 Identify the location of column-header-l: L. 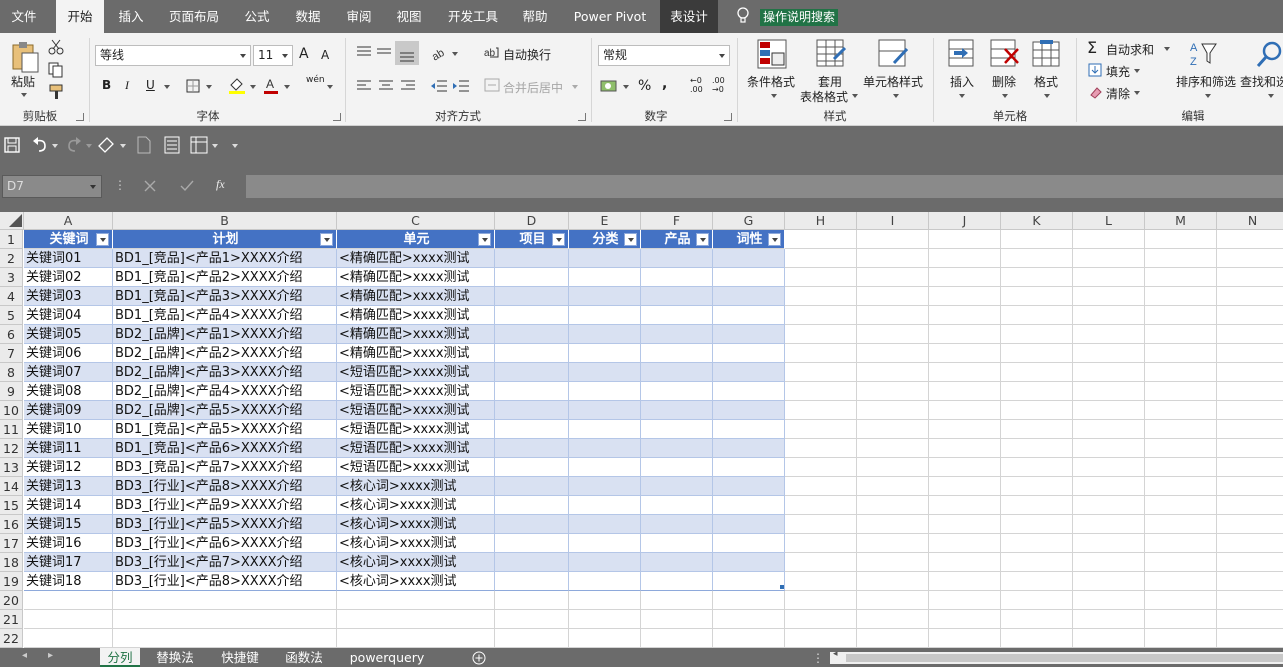
(1109, 221).